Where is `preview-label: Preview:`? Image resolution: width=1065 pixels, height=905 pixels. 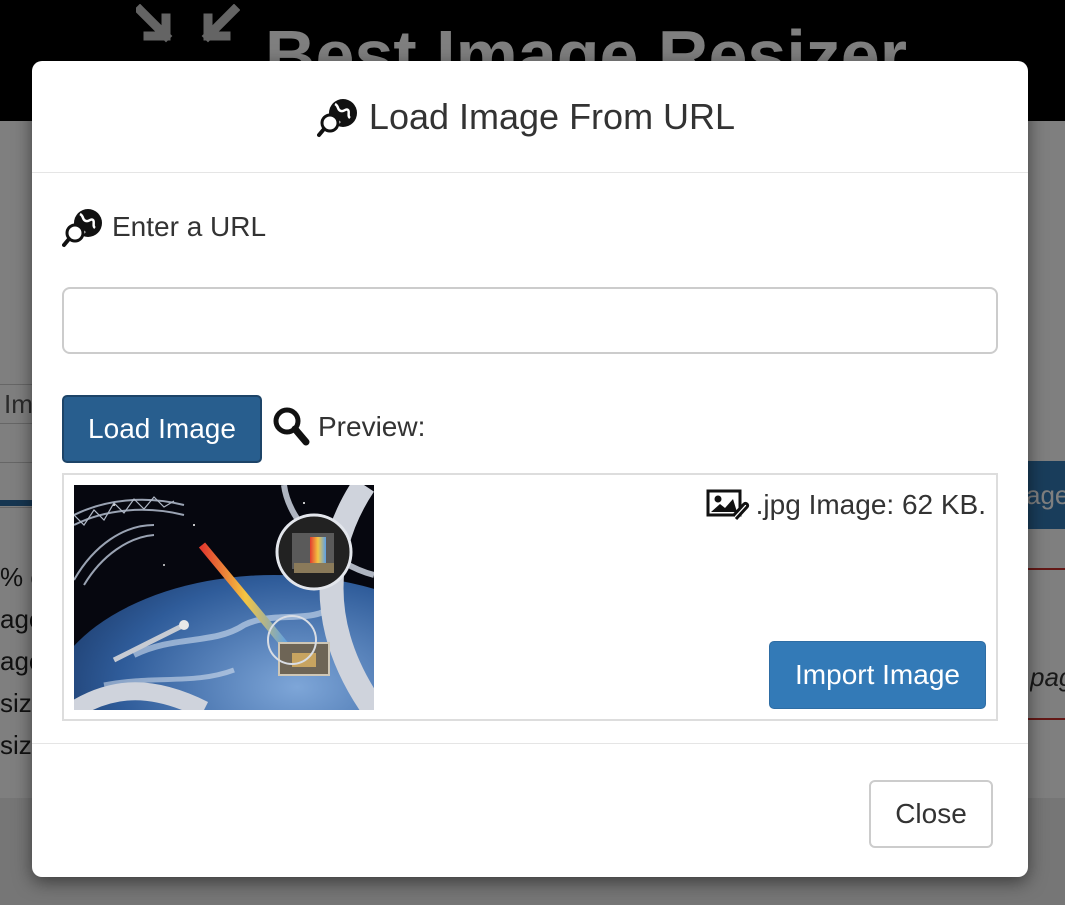 preview-label: Preview: is located at coordinates (348, 427).